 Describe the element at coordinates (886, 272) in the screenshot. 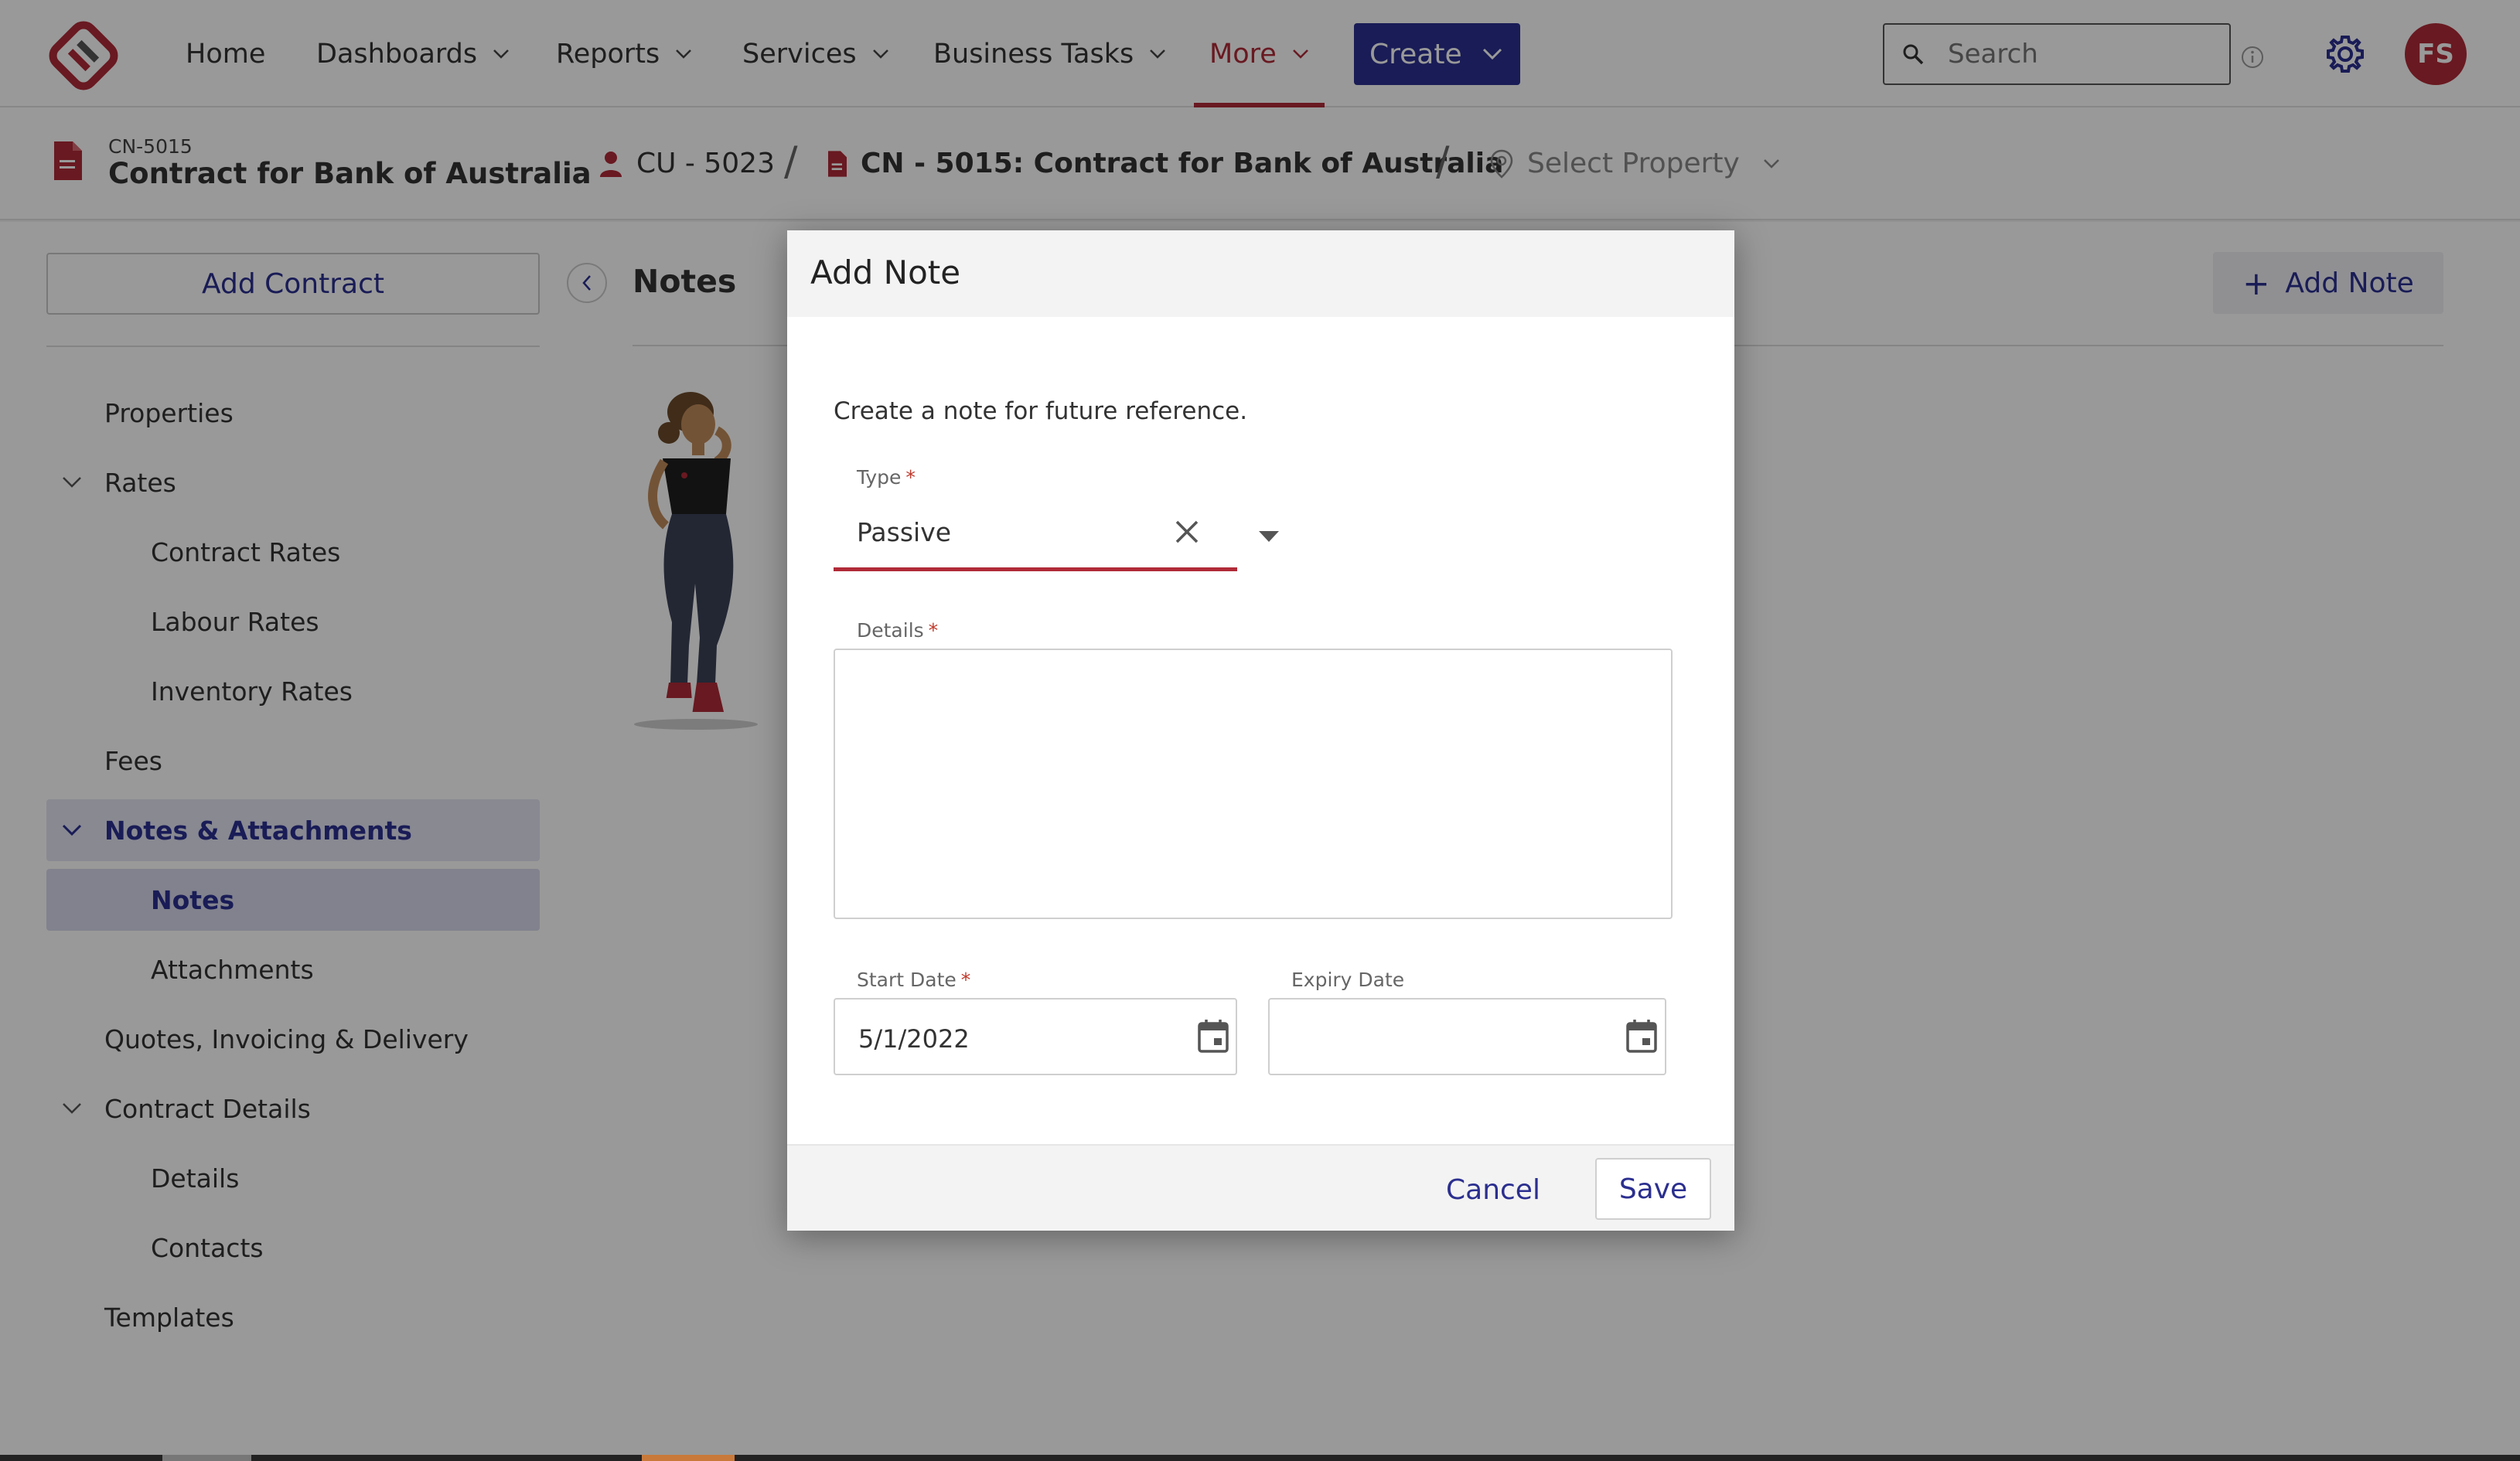

I see `dialog-title: Add Note` at that location.